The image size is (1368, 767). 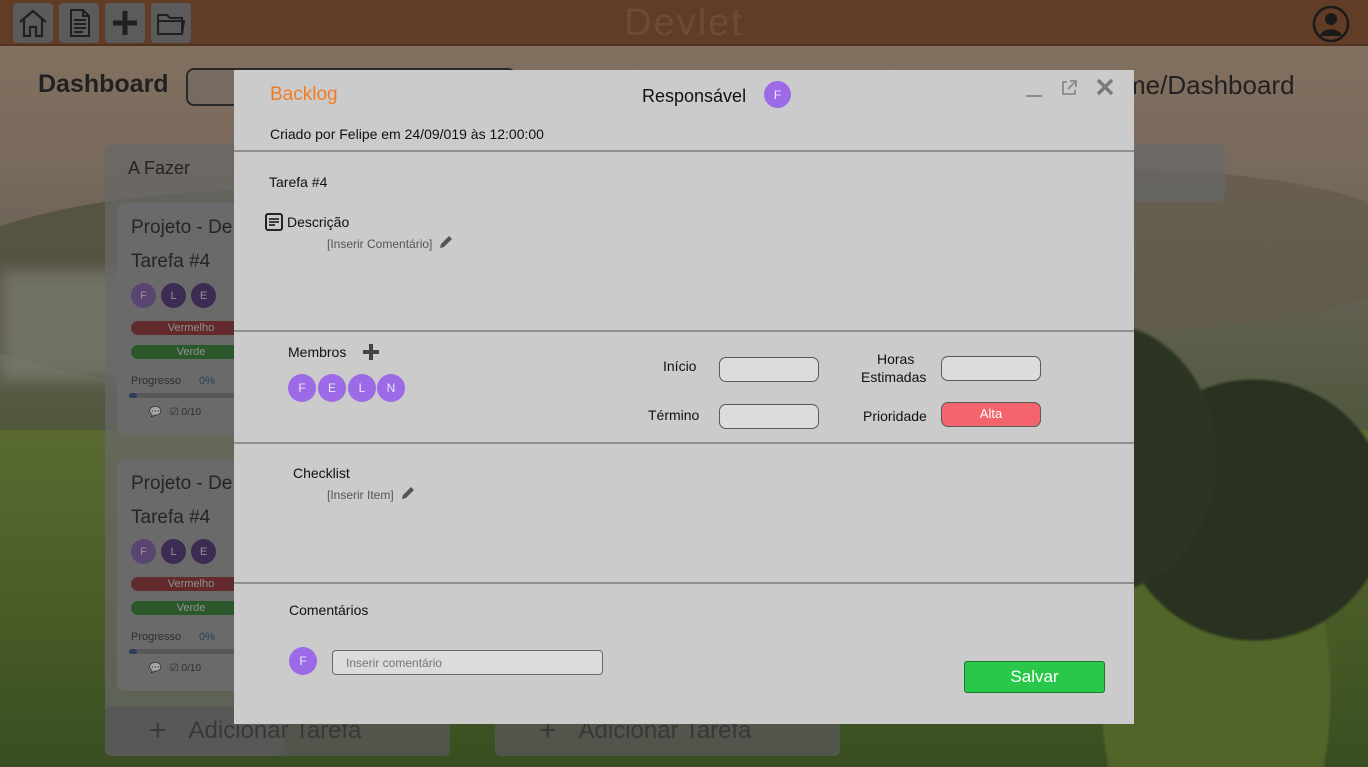 What do you see at coordinates (1105, 87) in the screenshot?
I see `close-icon` at bounding box center [1105, 87].